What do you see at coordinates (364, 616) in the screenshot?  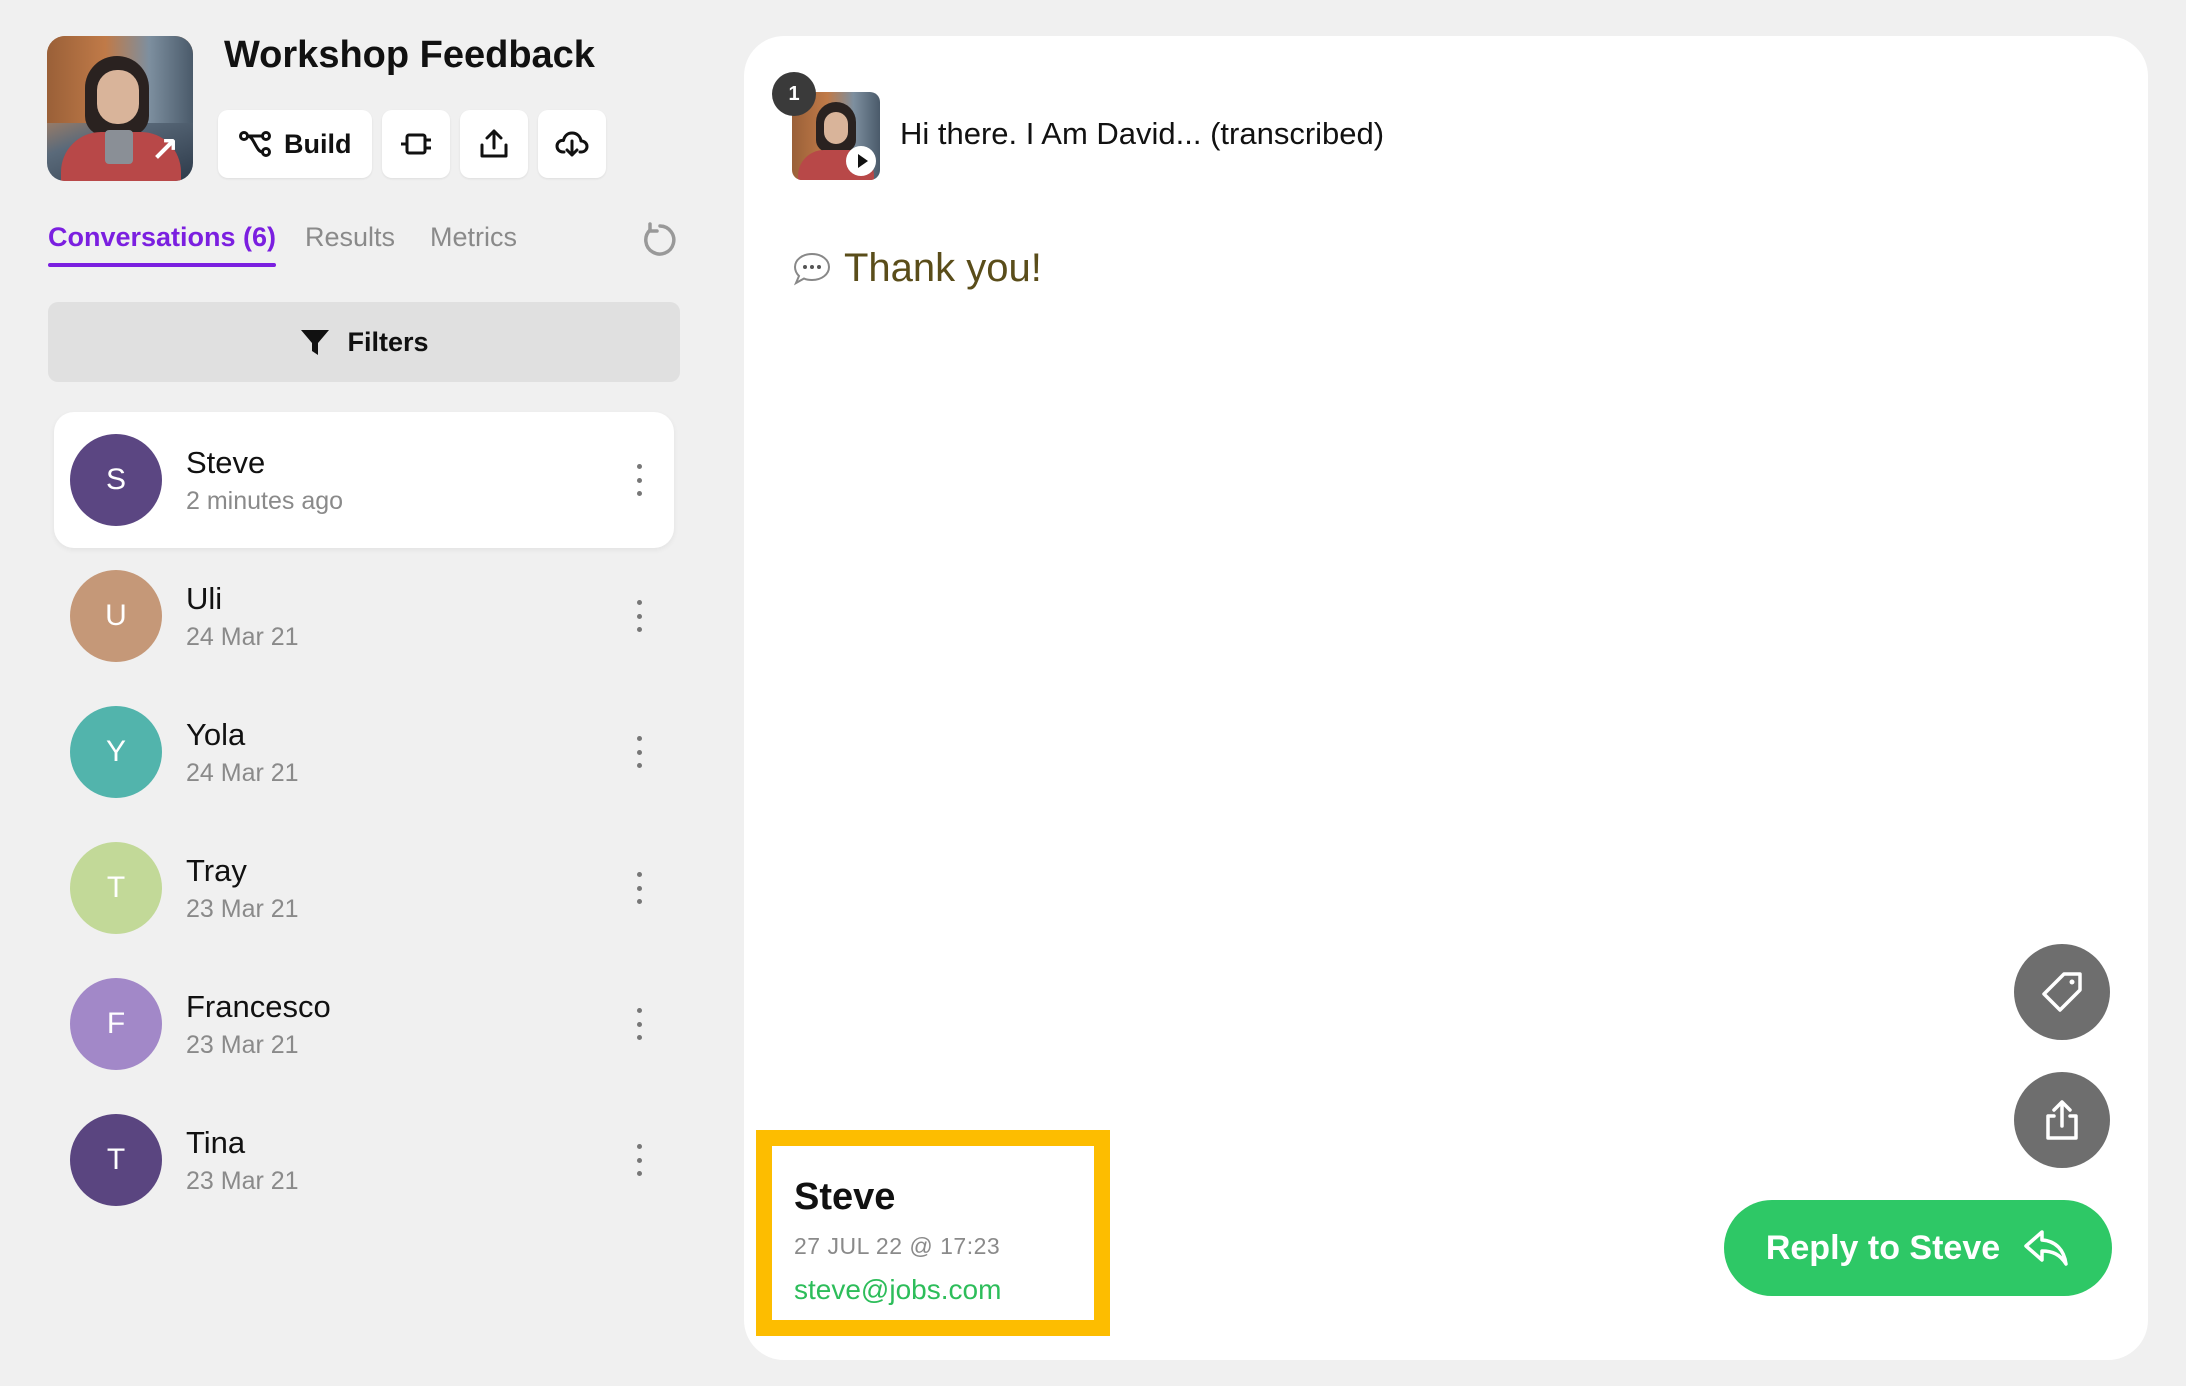 I see `conversation-item-uli: U Uli 24 Mar 21` at bounding box center [364, 616].